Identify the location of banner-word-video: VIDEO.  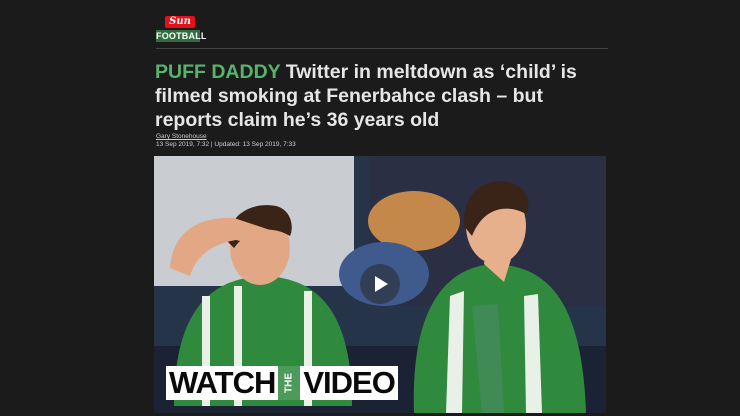
(349, 383).